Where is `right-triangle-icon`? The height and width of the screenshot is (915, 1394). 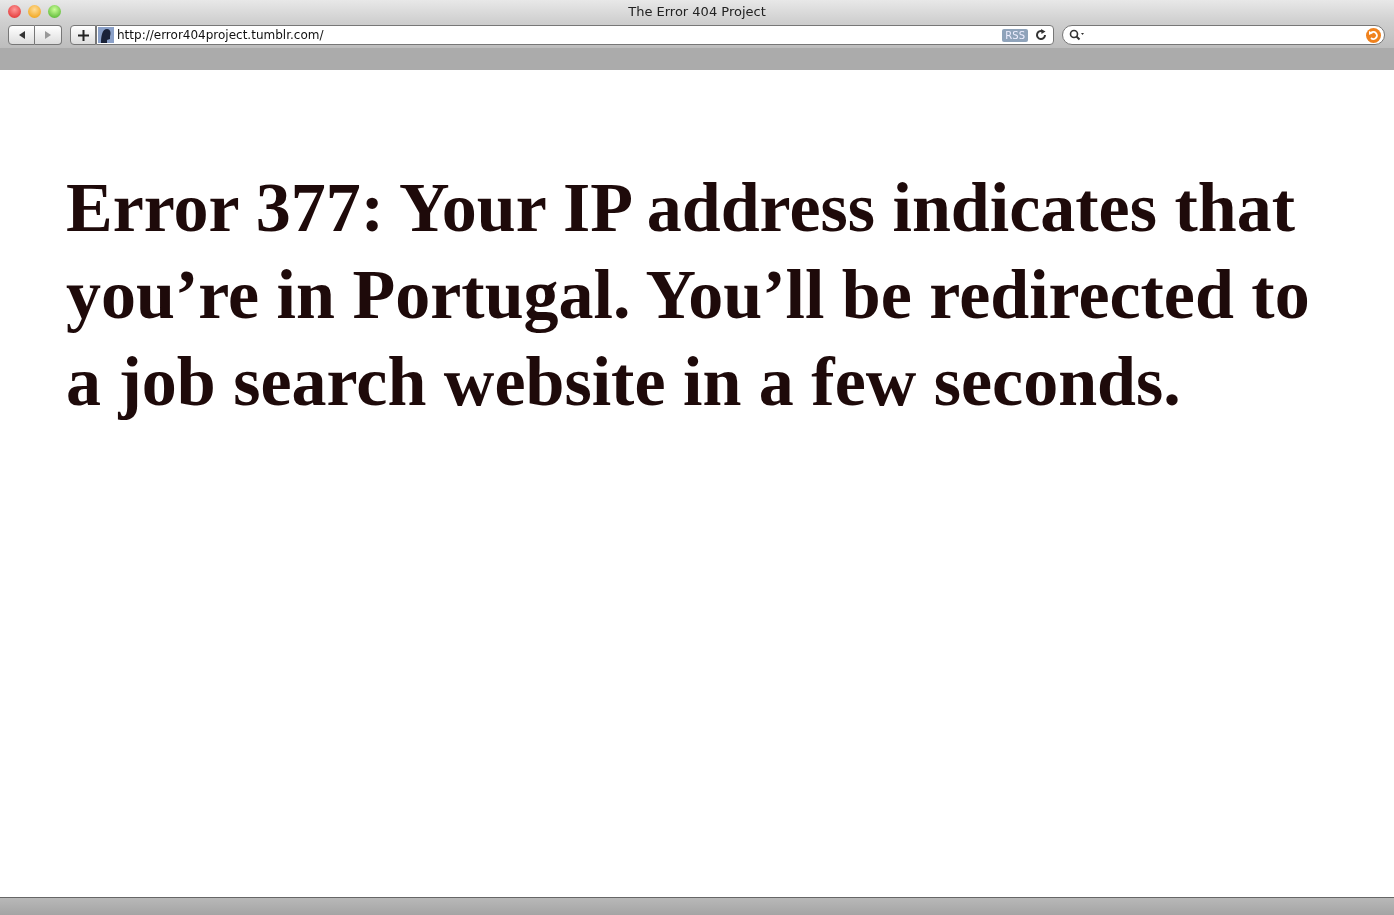 right-triangle-icon is located at coordinates (48, 35).